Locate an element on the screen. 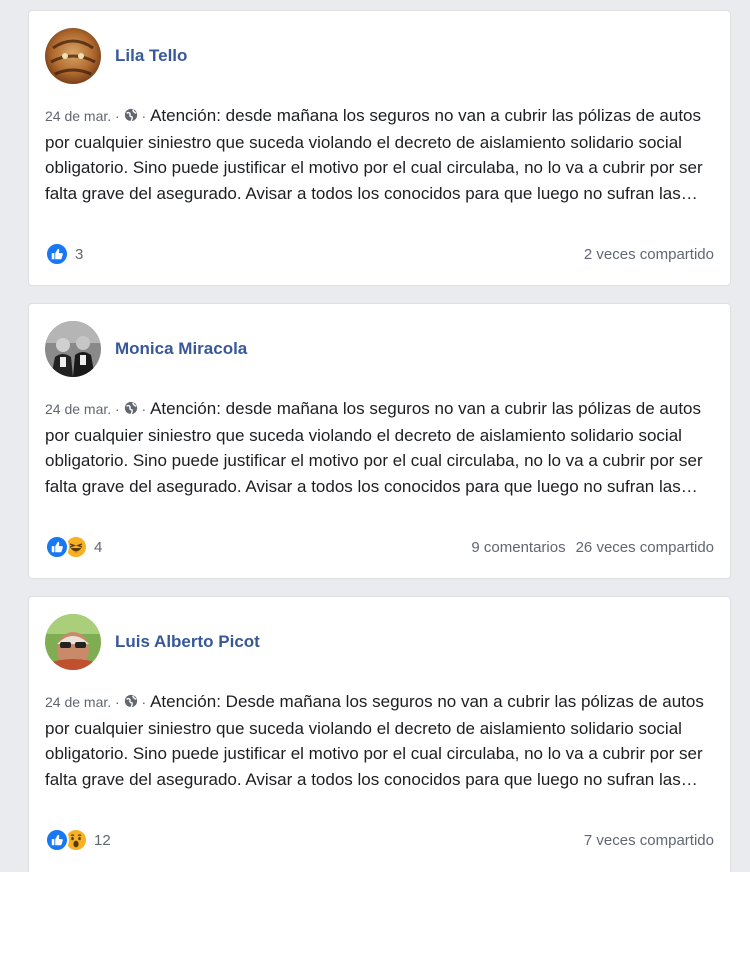 The height and width of the screenshot is (963, 750). reaction-summary: 3 is located at coordinates (64, 254).